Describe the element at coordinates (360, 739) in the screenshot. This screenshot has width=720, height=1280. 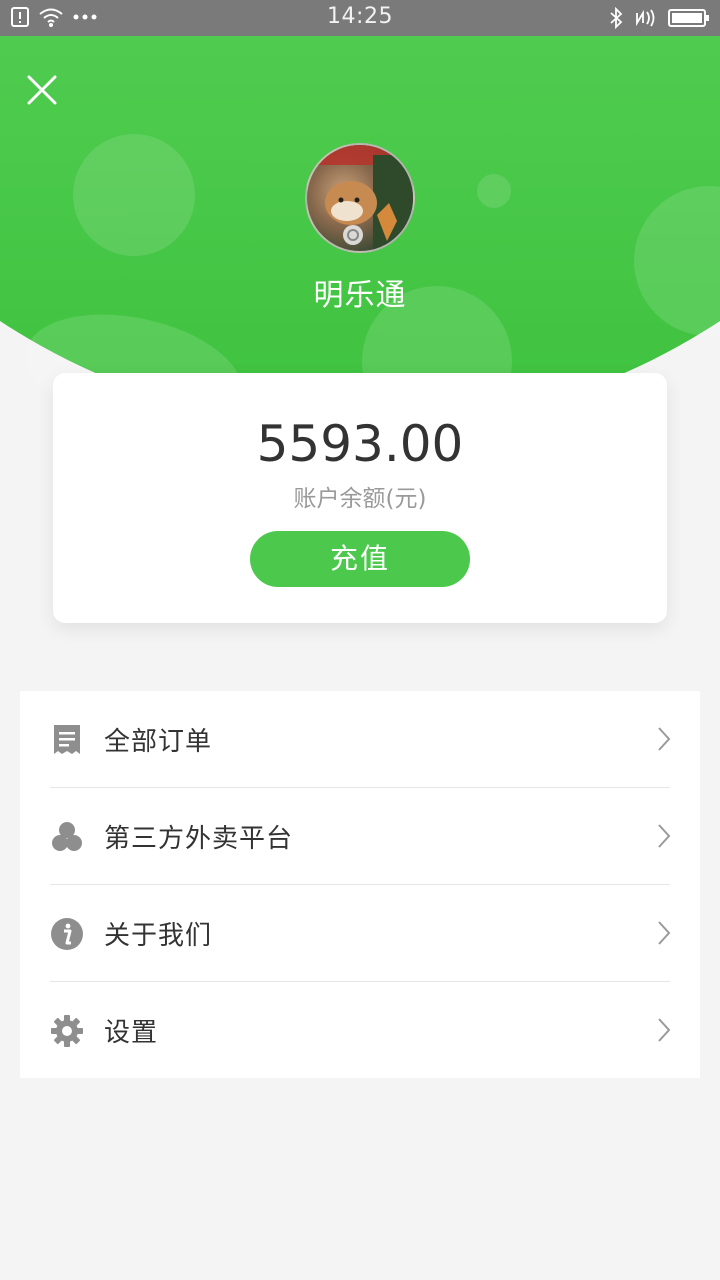
I see `menu-item-all-orders: 全部订单` at that location.